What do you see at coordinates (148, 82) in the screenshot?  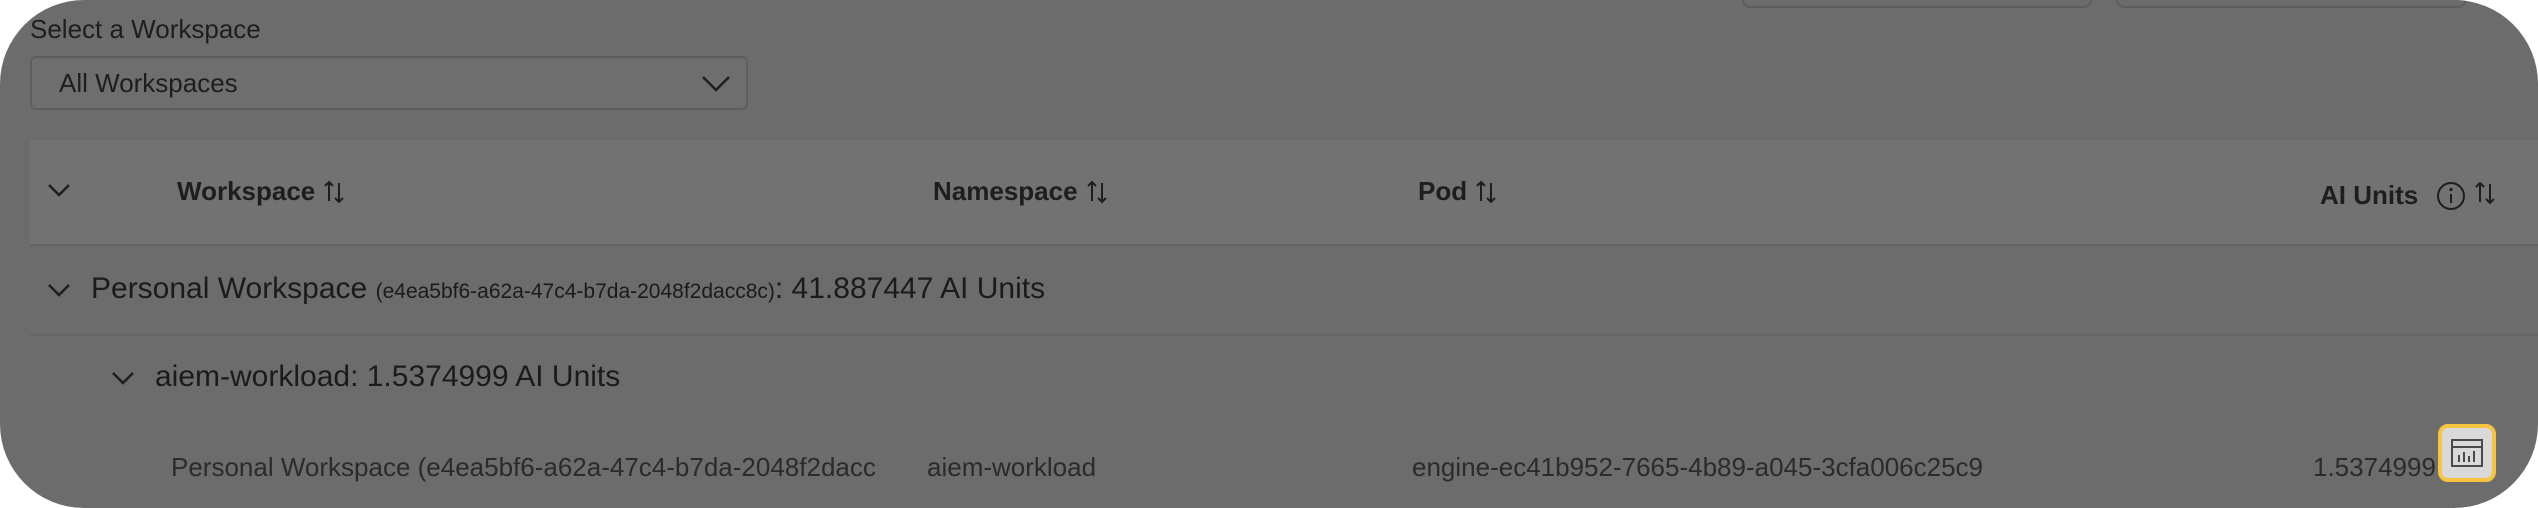 I see `workspace-select-value: All Workspaces` at bounding box center [148, 82].